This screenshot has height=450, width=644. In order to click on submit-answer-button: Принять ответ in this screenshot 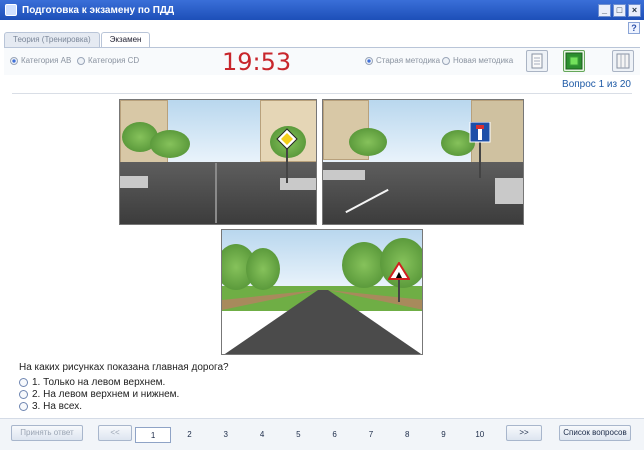, I will do `click(47, 433)`.